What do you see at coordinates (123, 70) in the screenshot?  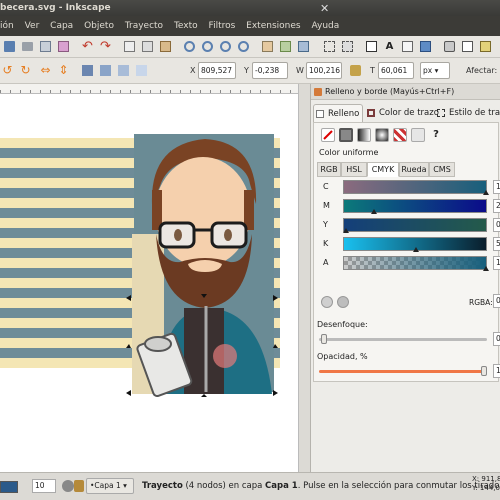 I see `lower-icon` at bounding box center [123, 70].